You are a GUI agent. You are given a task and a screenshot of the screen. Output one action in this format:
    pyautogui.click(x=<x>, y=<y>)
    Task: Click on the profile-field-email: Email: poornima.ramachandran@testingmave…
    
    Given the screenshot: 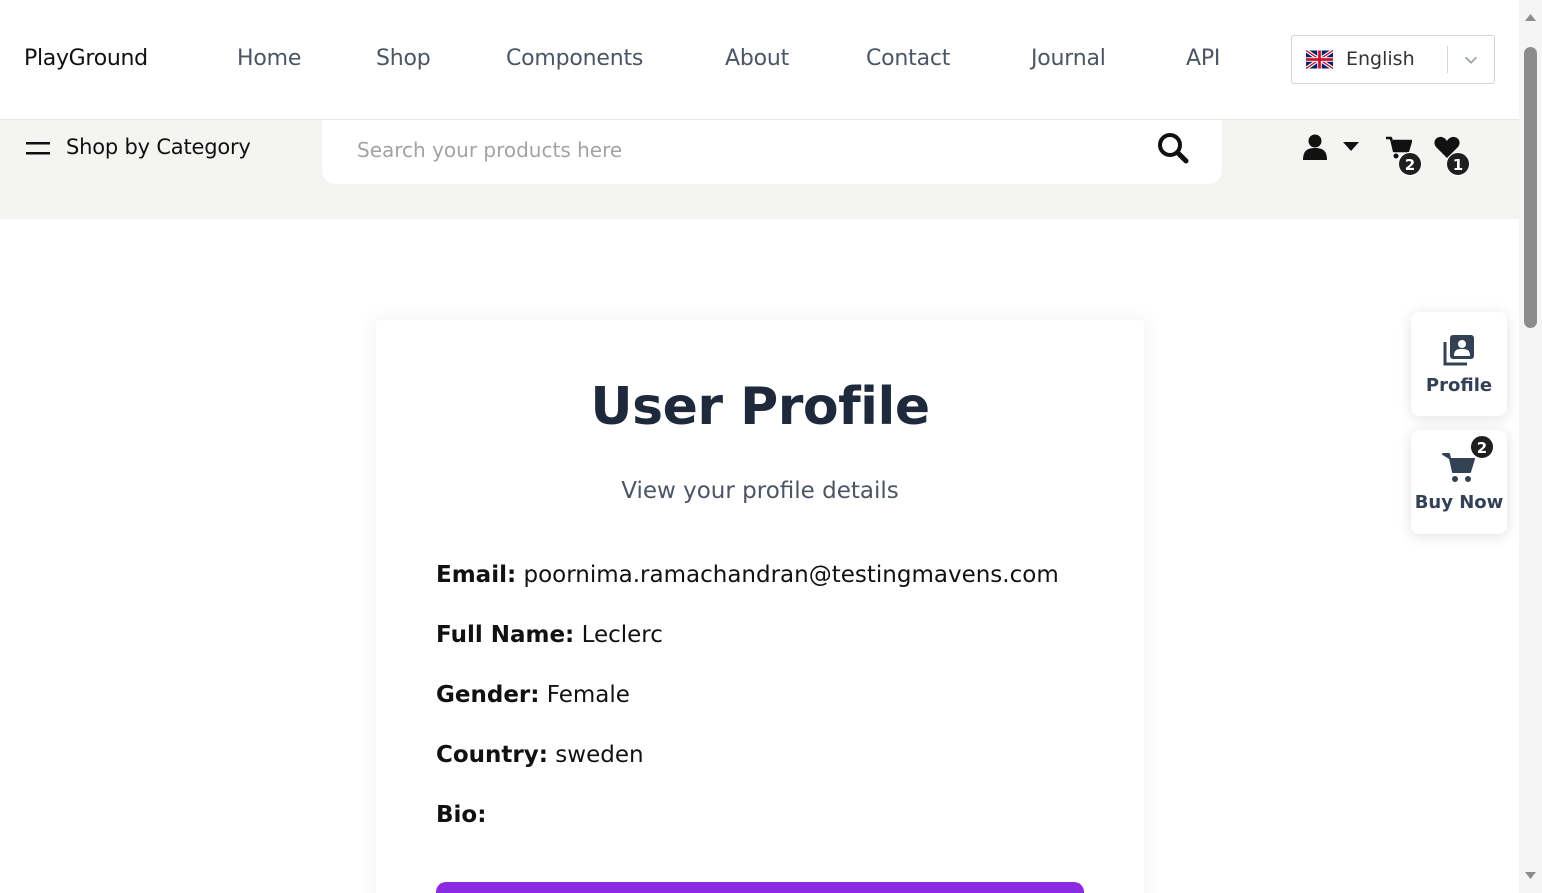 What is the action you would take?
    pyautogui.click(x=747, y=575)
    